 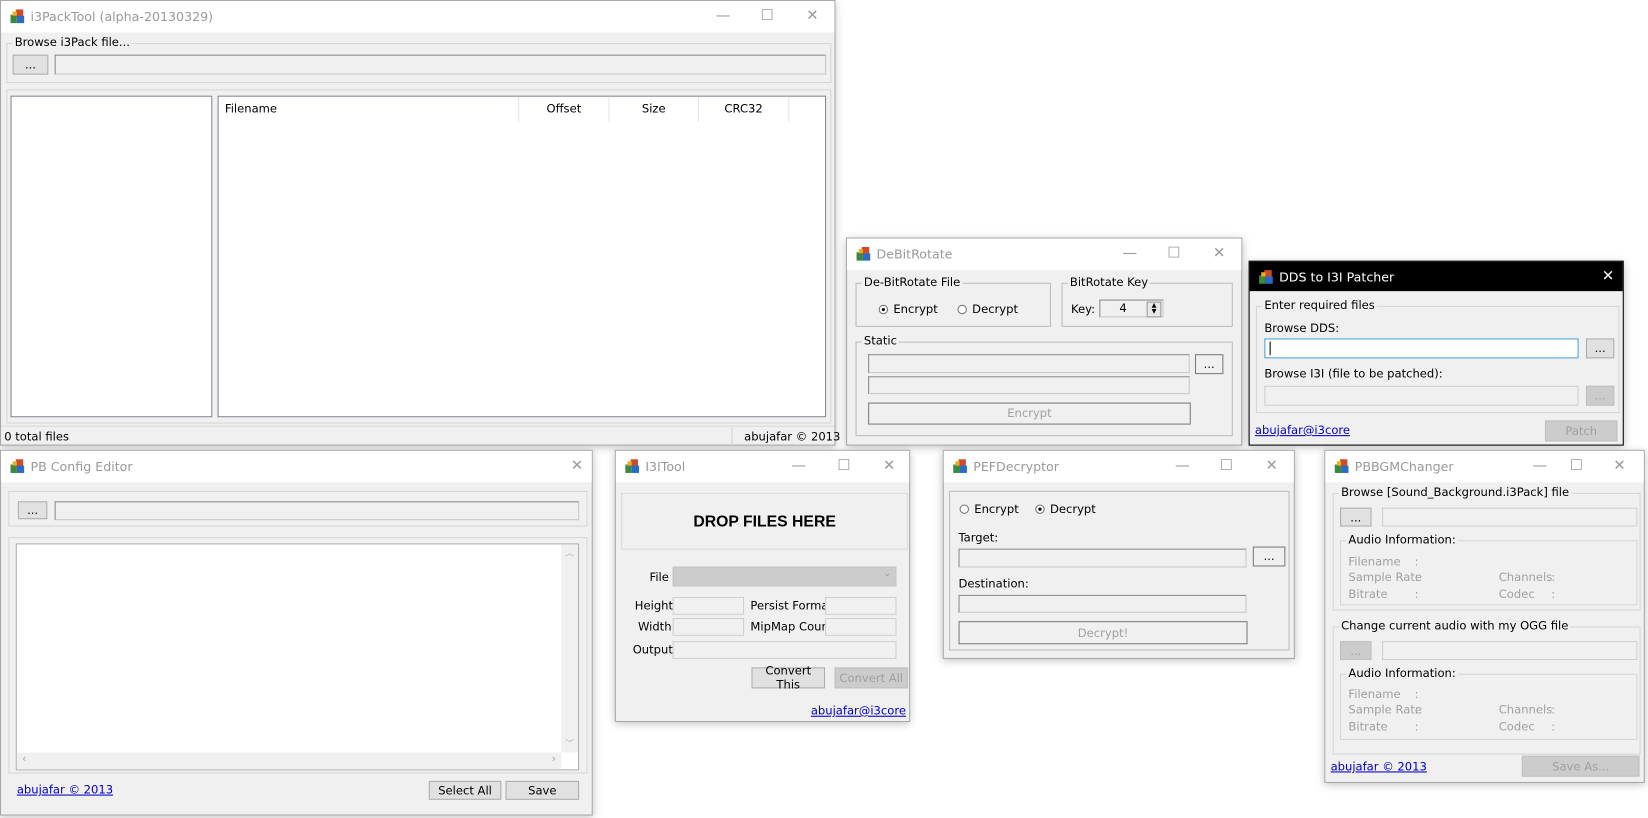 I want to click on spin-arrows-icon: ▲ ▼, so click(x=1154, y=309).